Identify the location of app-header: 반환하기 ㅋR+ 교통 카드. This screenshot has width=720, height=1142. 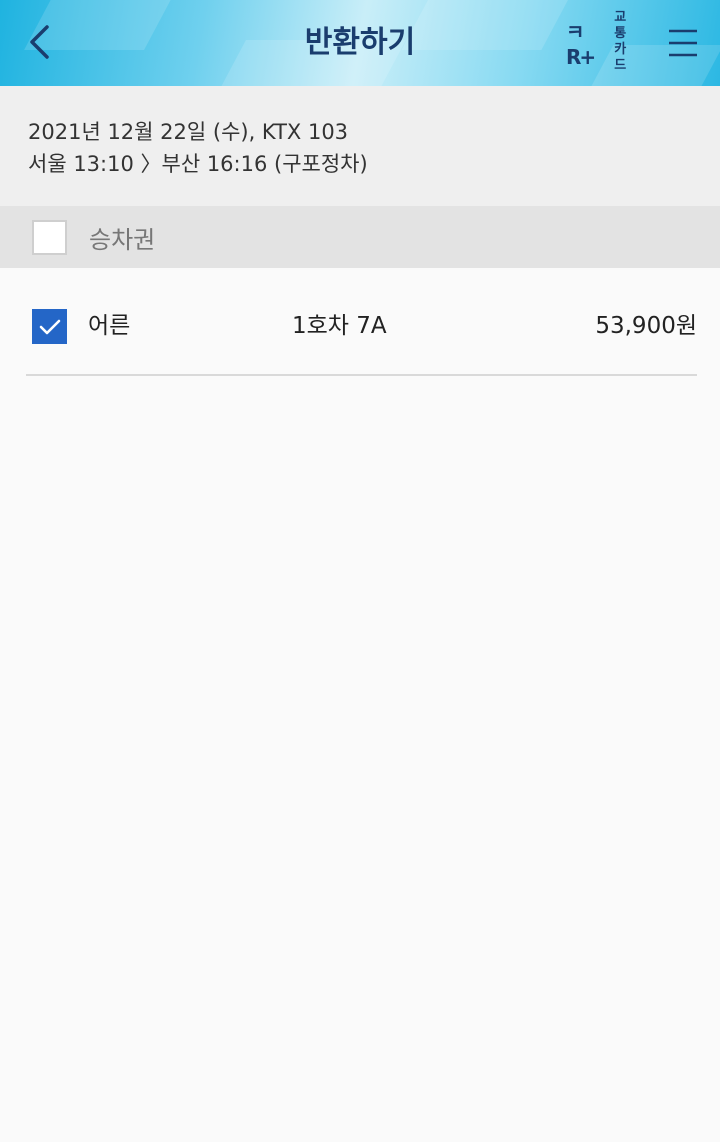
(360, 43).